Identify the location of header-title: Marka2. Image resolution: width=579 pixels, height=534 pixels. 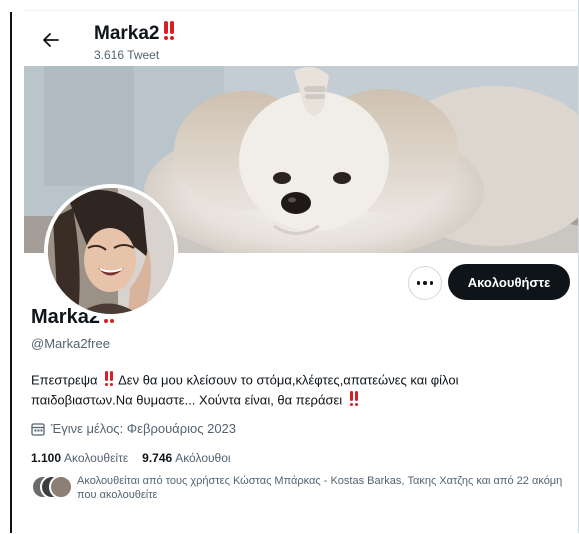
(135, 34).